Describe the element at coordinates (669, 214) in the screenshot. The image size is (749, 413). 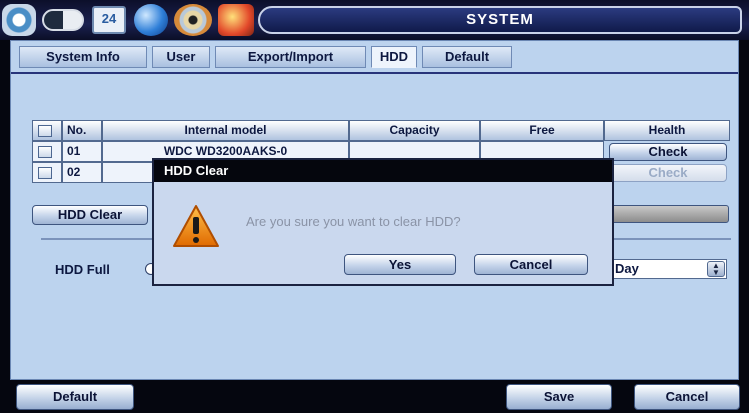
I see `clear-progress-bar` at that location.